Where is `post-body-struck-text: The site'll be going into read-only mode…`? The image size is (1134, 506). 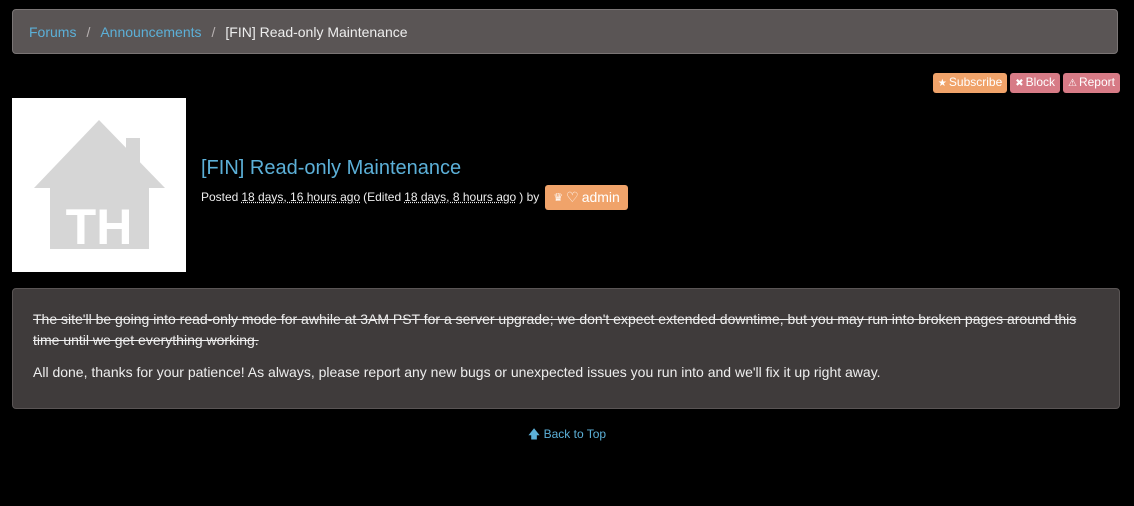 post-body-struck-text: The site'll be going into read-only mode… is located at coordinates (555, 329).